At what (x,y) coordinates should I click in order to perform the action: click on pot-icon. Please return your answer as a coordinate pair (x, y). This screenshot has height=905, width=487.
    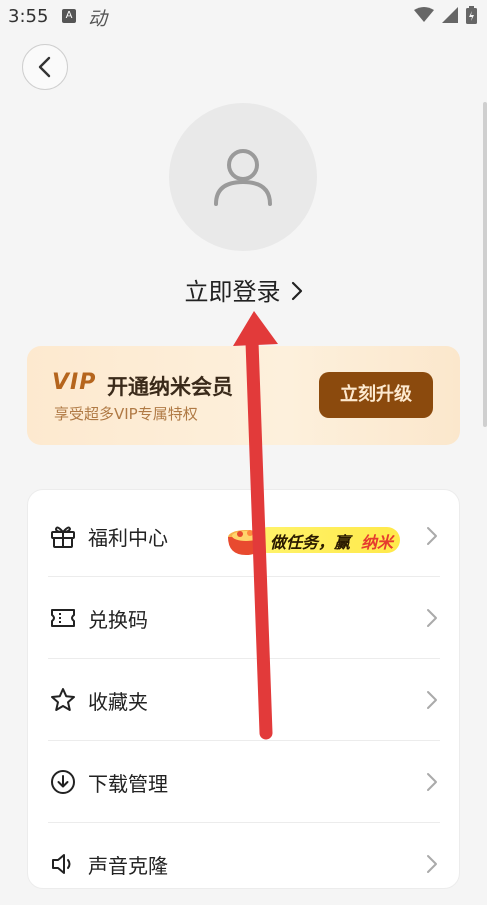
    Looking at the image, I should click on (246, 542).